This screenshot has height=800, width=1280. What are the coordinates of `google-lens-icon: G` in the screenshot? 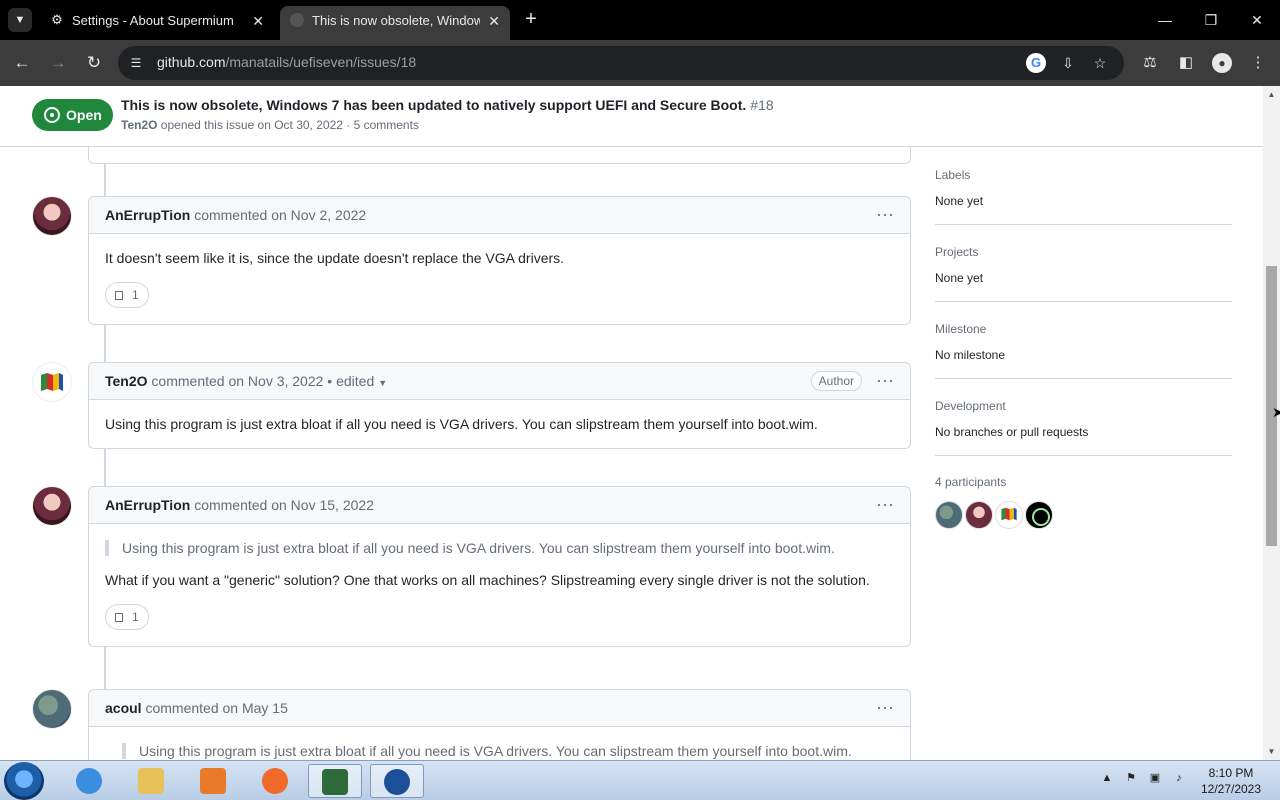 It's located at (1036, 63).